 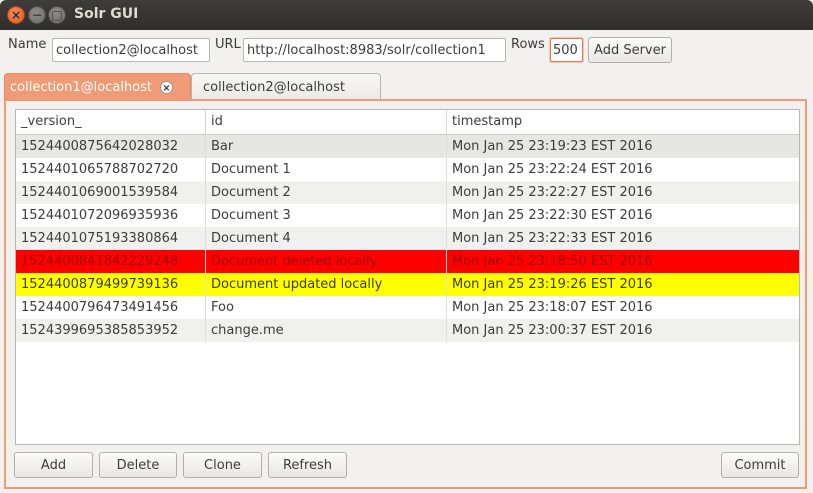 What do you see at coordinates (106, 14) in the screenshot?
I see `window-title: Solr GUI` at bounding box center [106, 14].